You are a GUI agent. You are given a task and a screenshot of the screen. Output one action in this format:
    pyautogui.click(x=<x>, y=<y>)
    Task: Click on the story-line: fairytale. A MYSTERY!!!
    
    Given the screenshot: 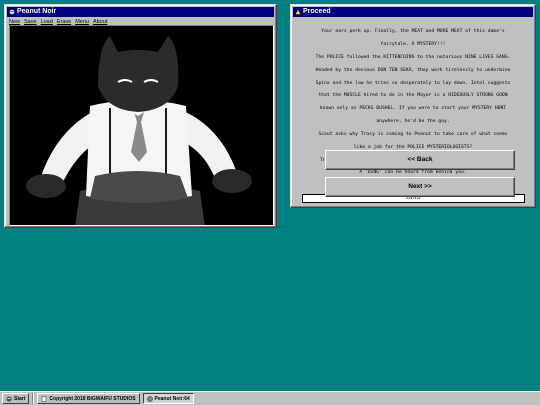 What is the action you would take?
    pyautogui.click(x=413, y=45)
    